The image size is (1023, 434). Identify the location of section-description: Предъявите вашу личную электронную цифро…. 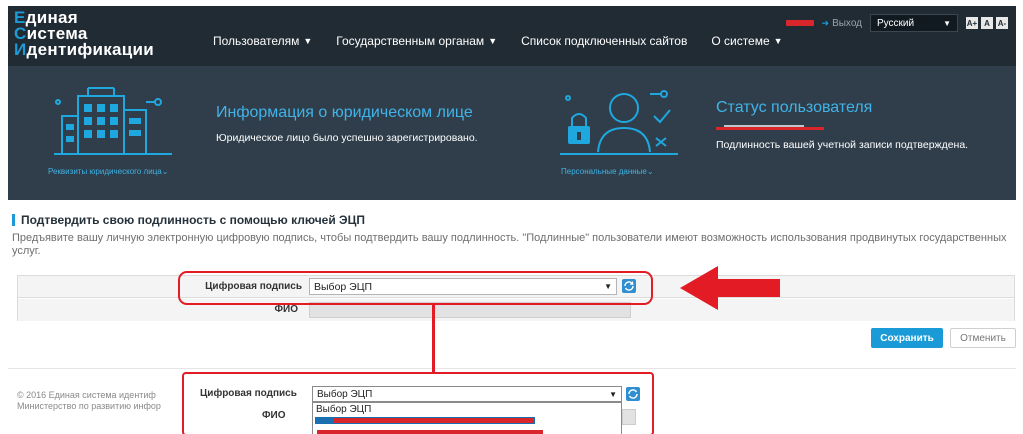
(509, 244).